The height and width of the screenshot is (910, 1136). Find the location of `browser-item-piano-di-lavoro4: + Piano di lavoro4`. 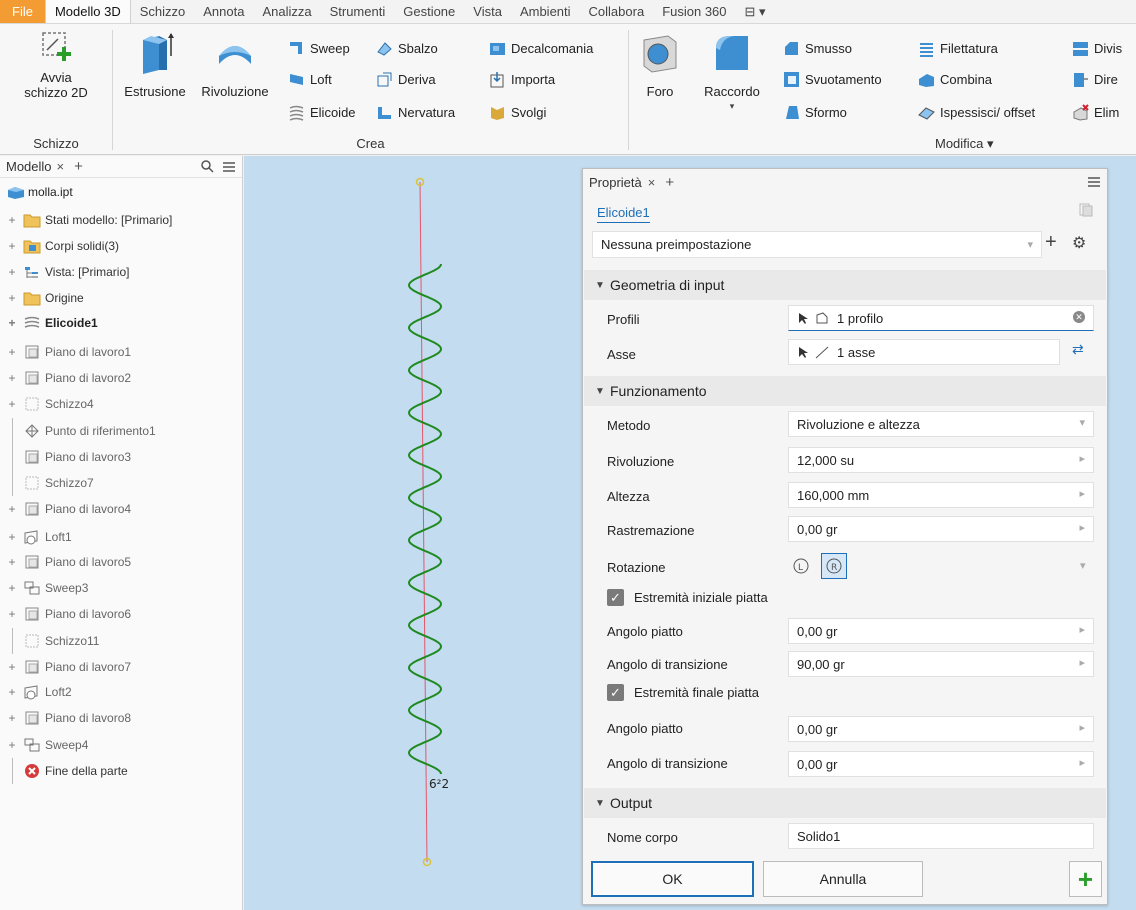

browser-item-piano-di-lavoro4: + Piano di lavoro4 is located at coordinates (65, 509).